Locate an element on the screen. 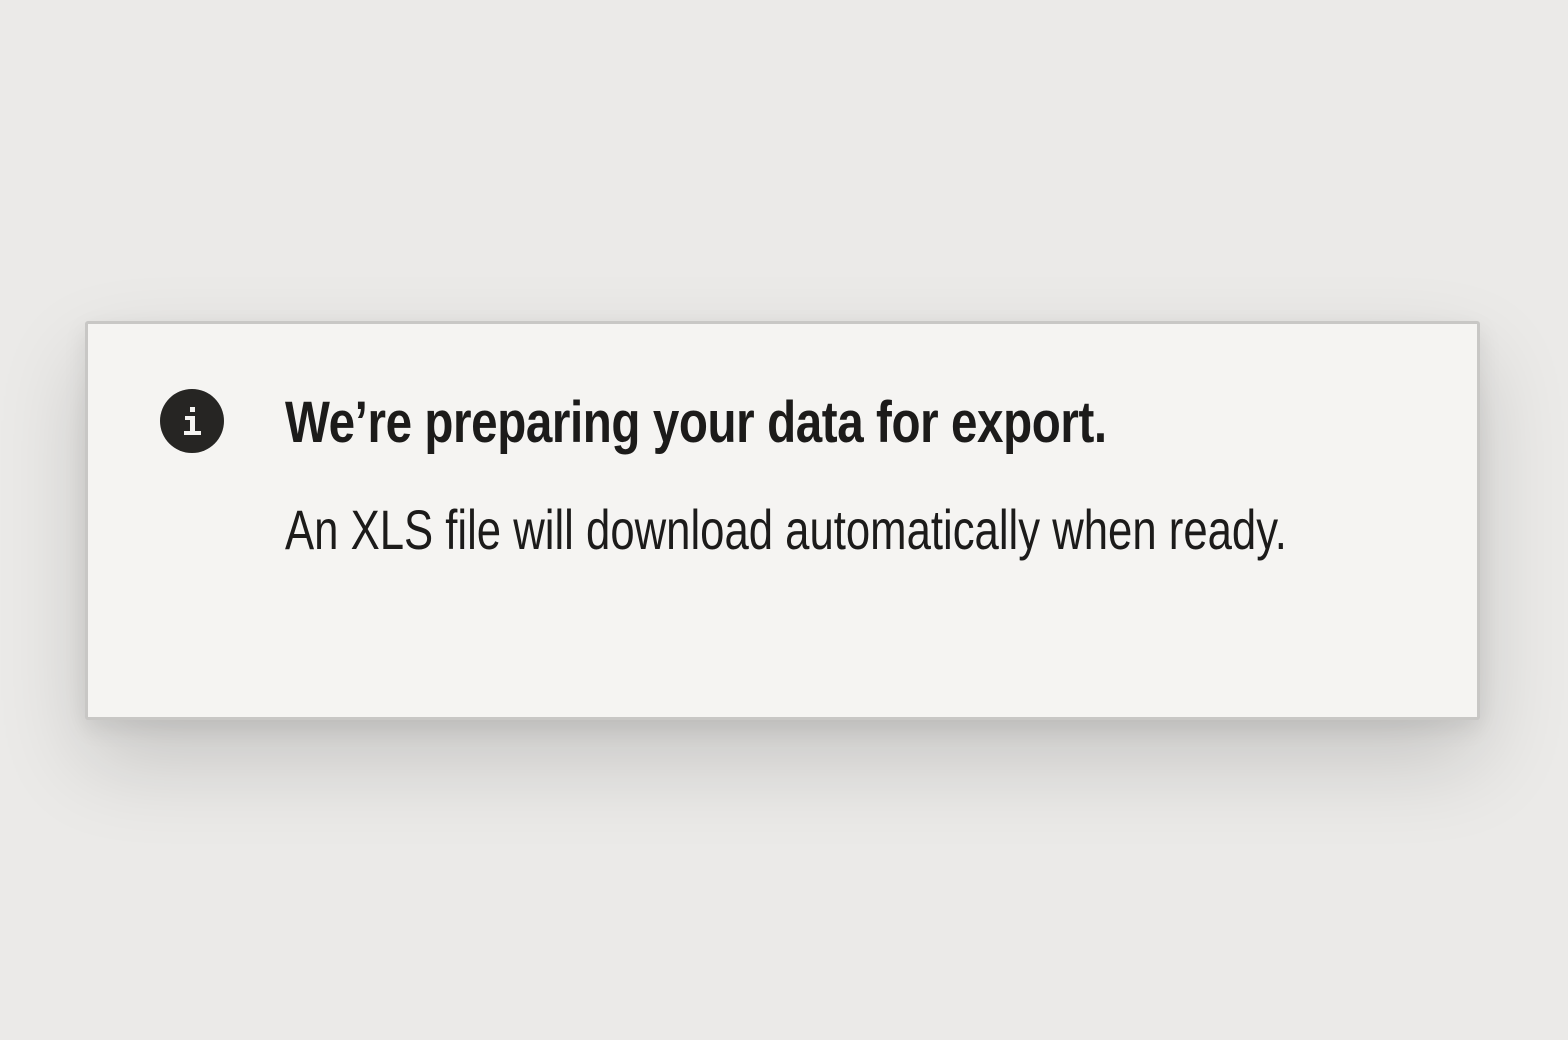  info-icon is located at coordinates (192, 421).